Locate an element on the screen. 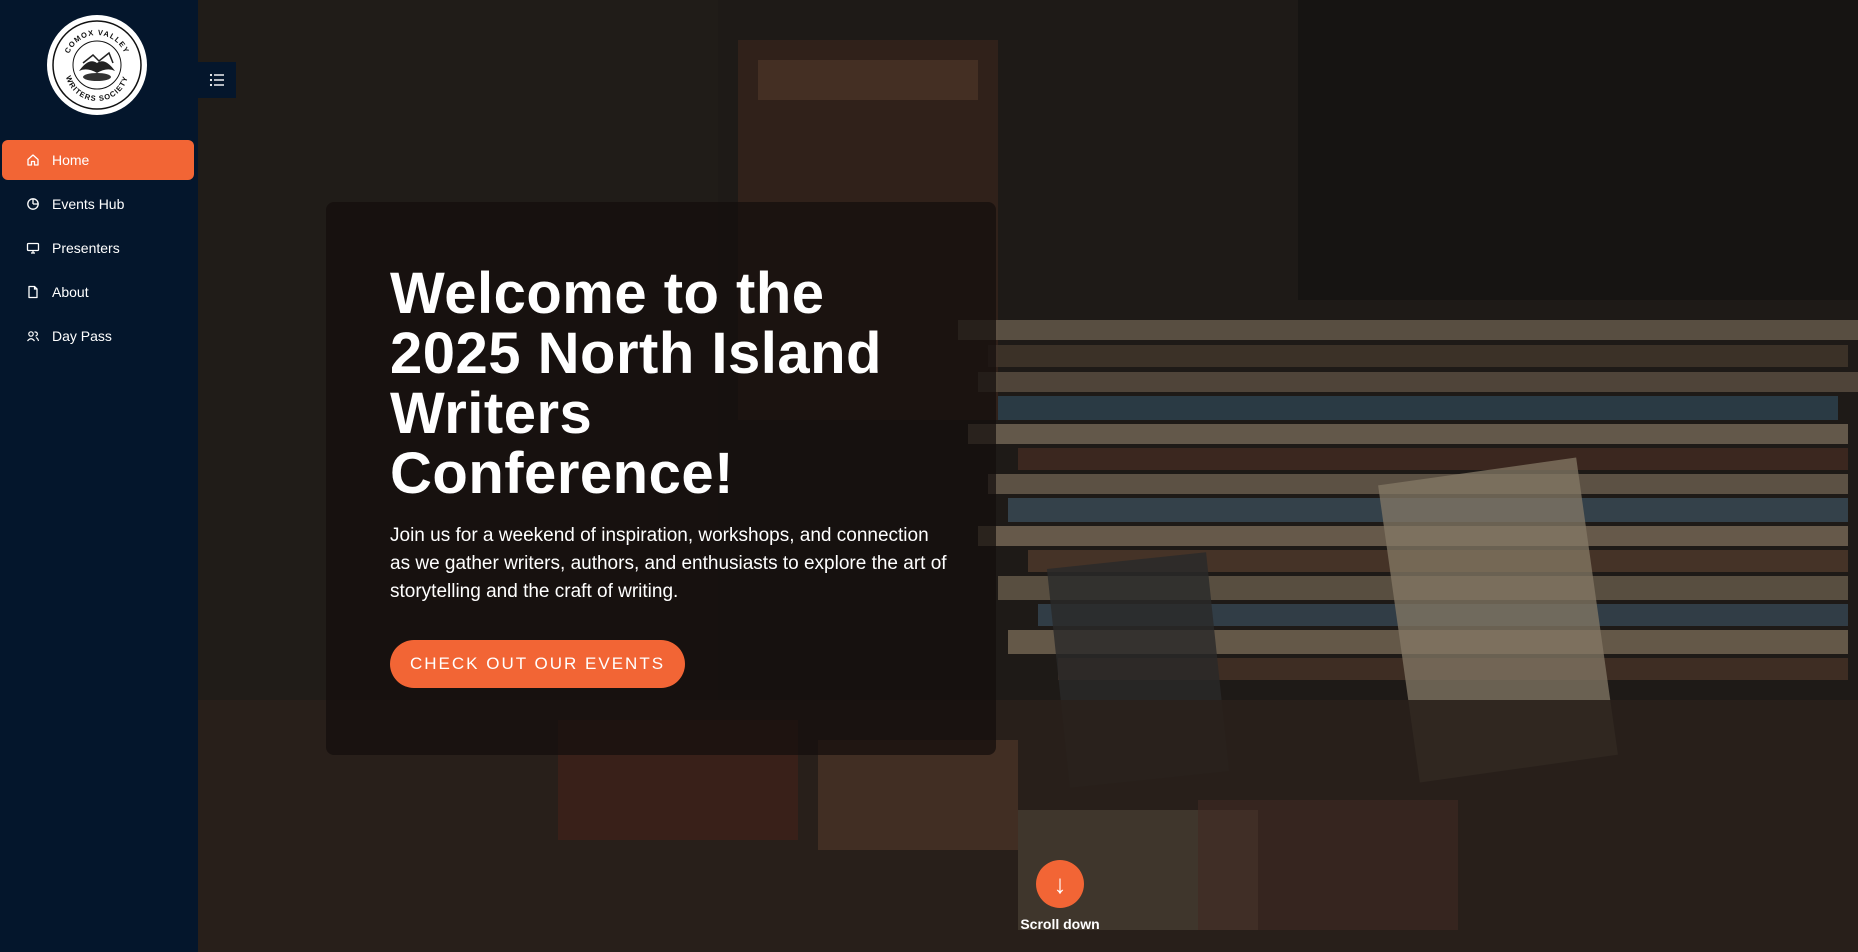 This screenshot has width=1858, height=952. list-icon is located at coordinates (216, 80).